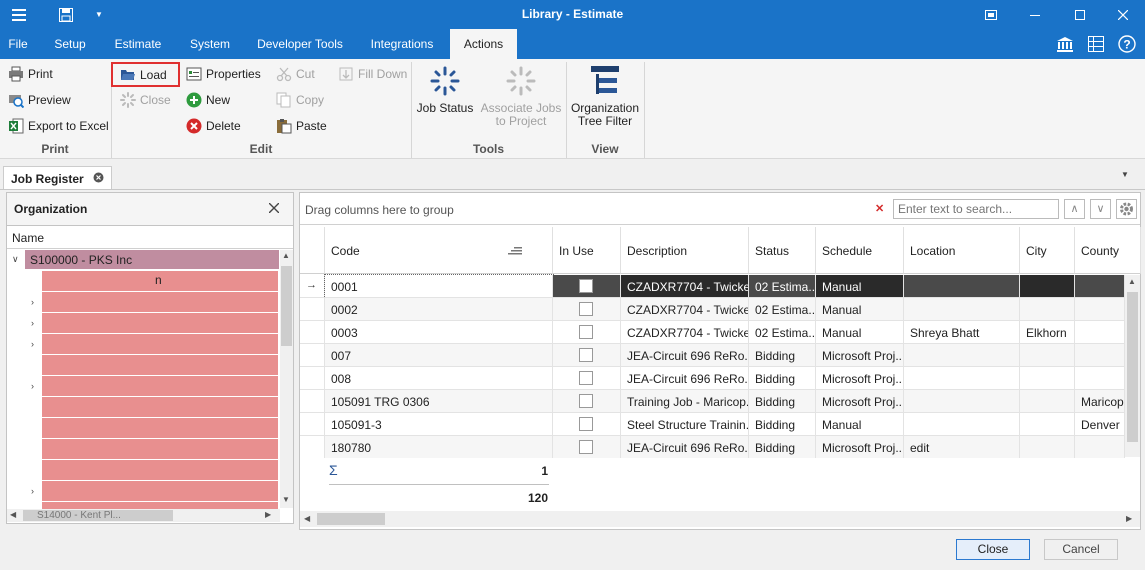 Image resolution: width=1145 pixels, height=570 pixels. Describe the element at coordinates (879, 208) in the screenshot. I see `clear-search-icon: ✕` at that location.